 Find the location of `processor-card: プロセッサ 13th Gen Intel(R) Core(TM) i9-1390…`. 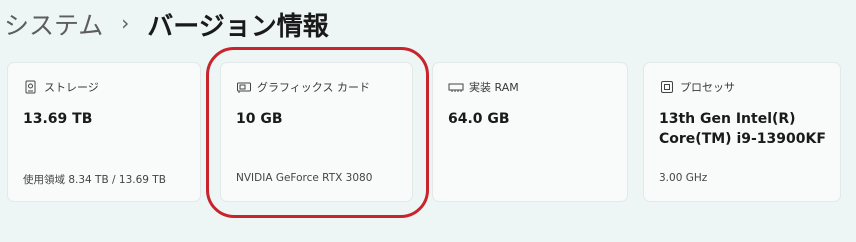

processor-card: プロセッサ 13th Gen Intel(R) Core(TM) i9-1390… is located at coordinates (742, 132).